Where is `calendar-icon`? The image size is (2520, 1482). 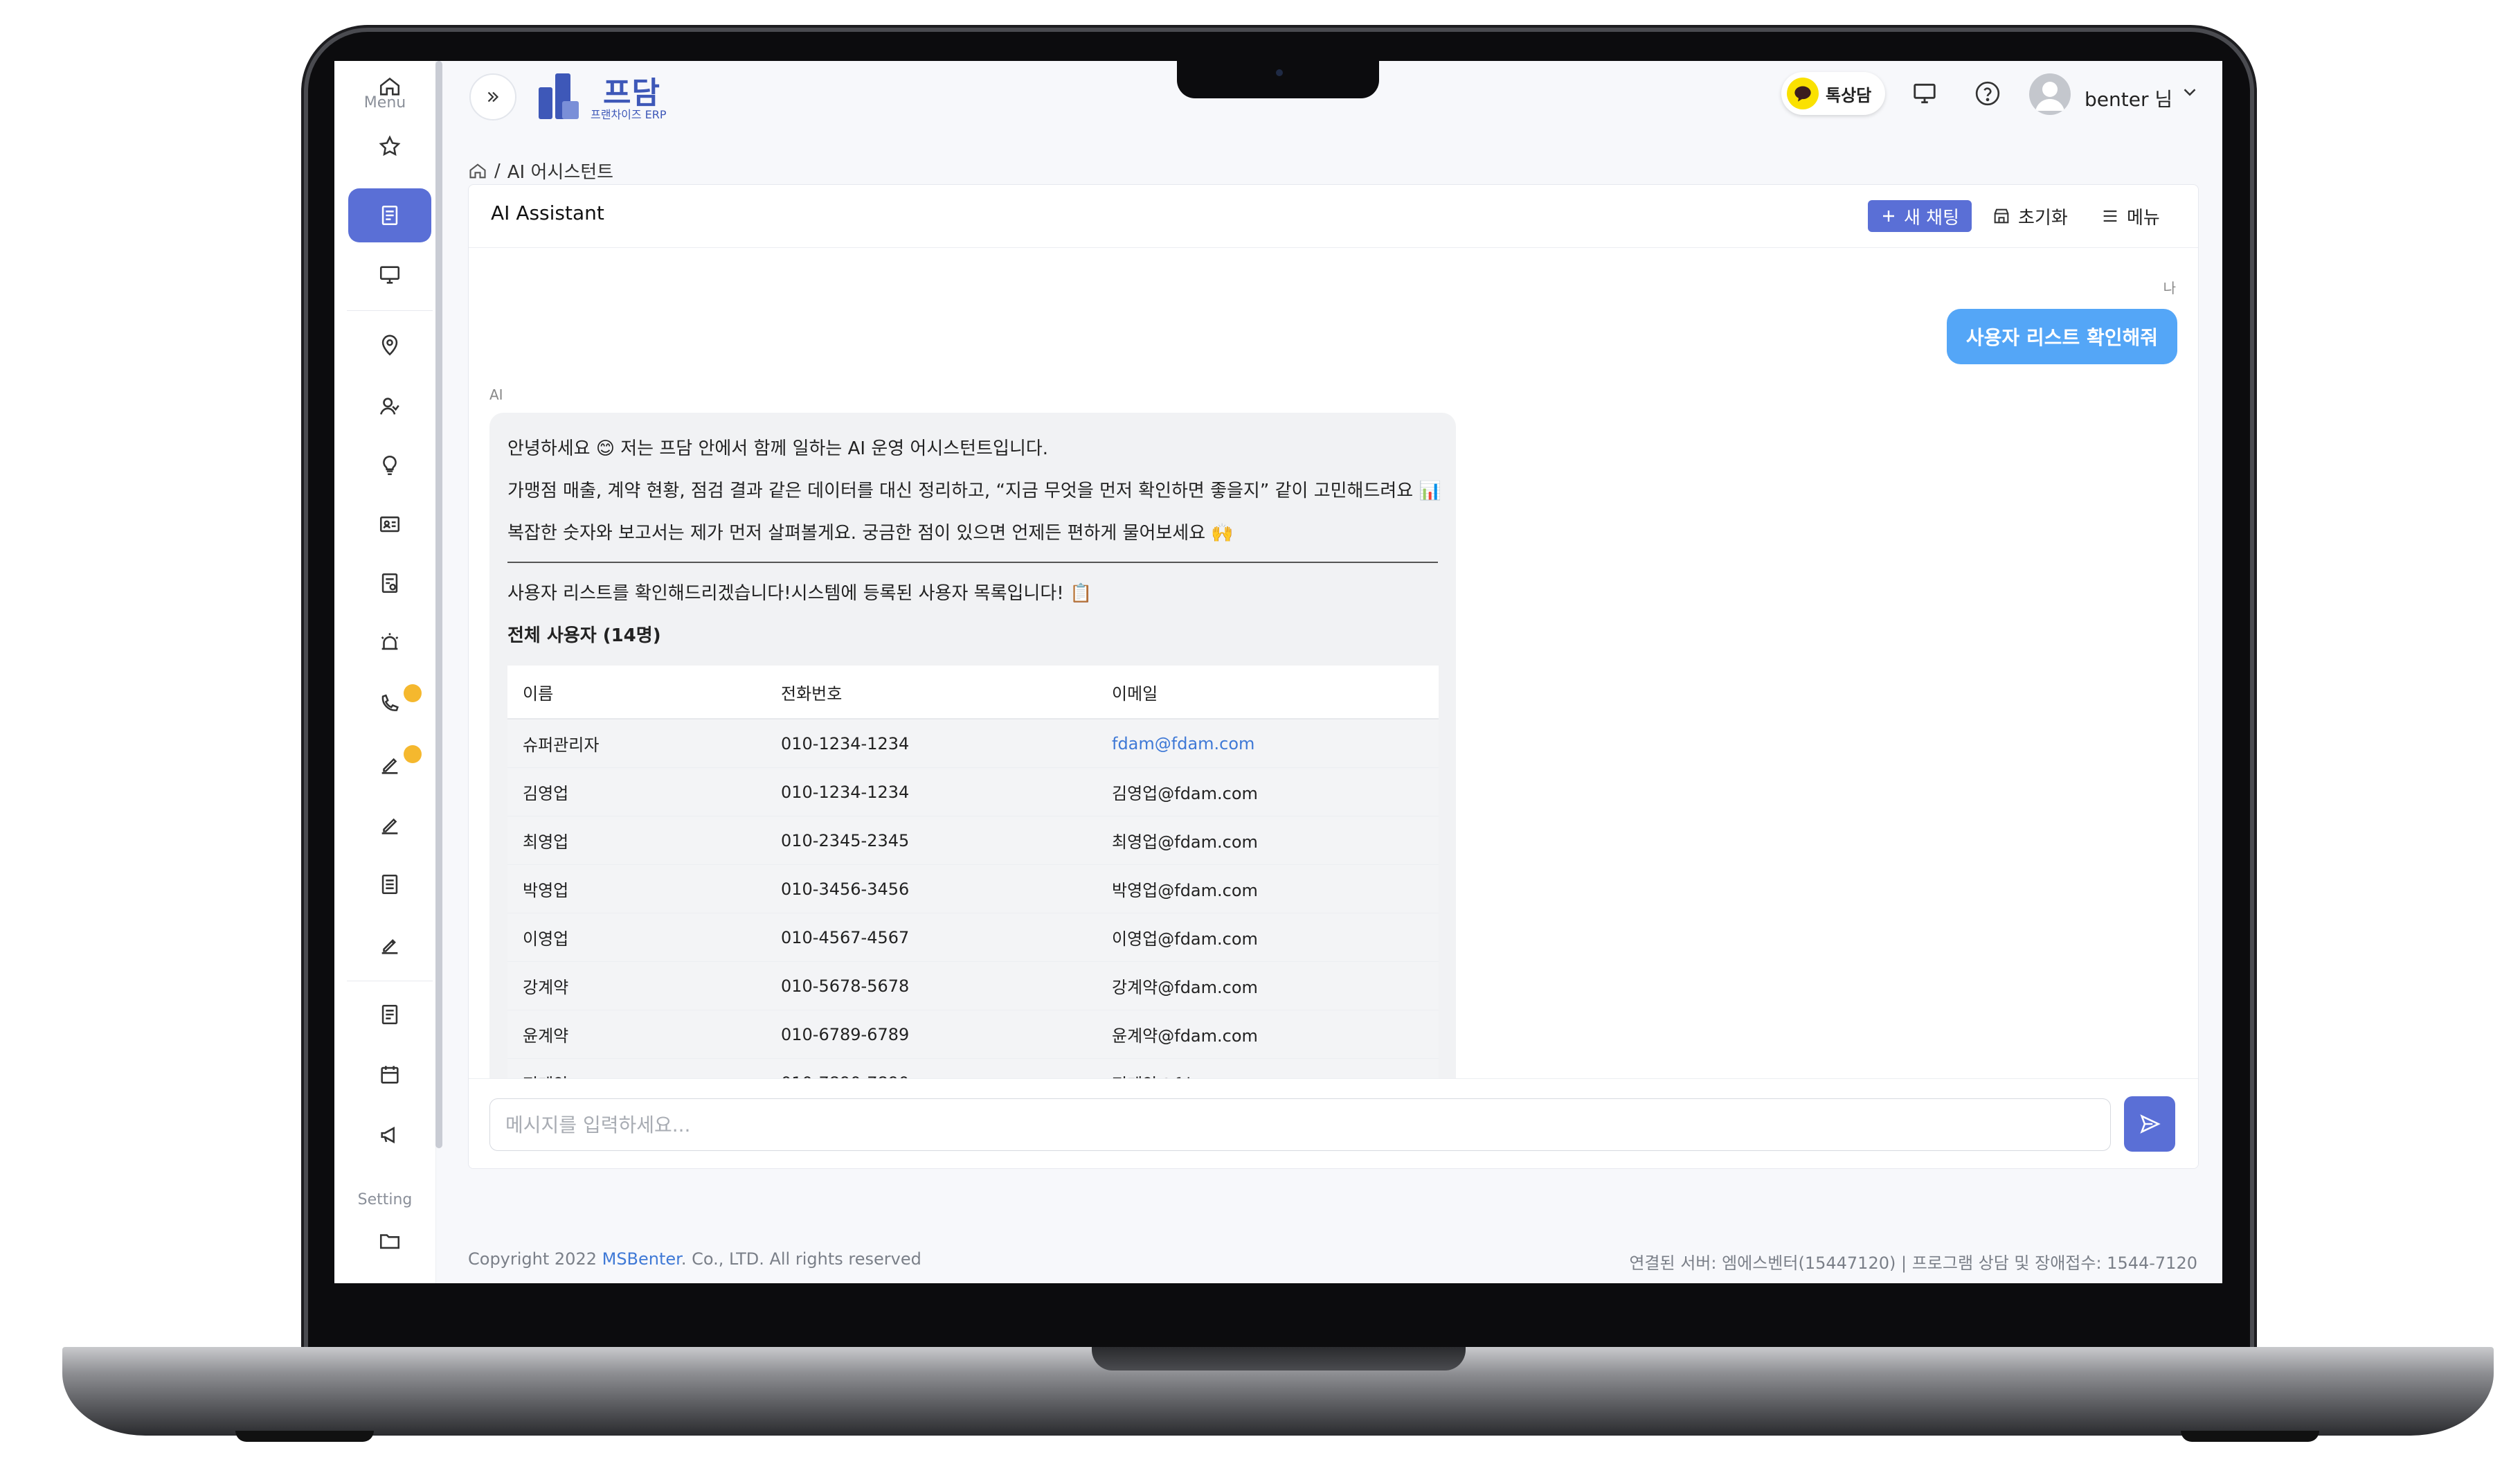
calendar-icon is located at coordinates (390, 1075).